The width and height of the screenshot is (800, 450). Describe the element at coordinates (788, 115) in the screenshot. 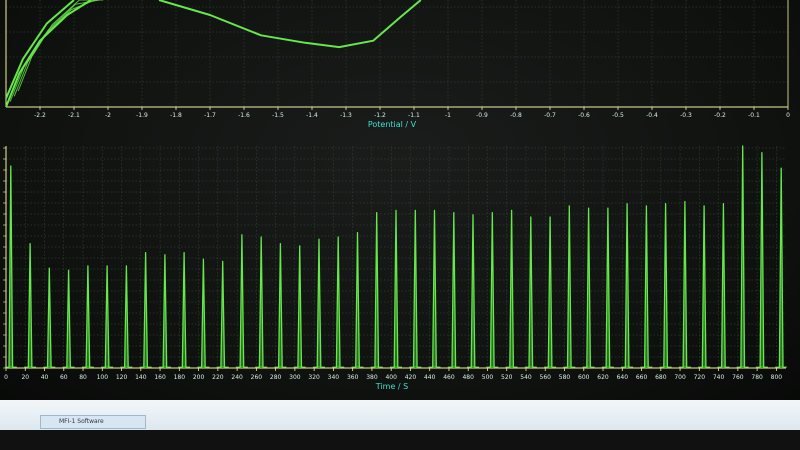

I see `cv-tick-label: 0` at that location.